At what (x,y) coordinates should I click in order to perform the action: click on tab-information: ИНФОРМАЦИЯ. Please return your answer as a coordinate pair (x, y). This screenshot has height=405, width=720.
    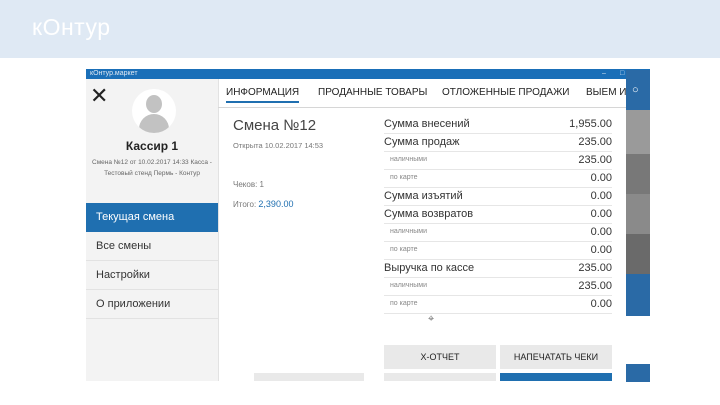
    Looking at the image, I should click on (263, 95).